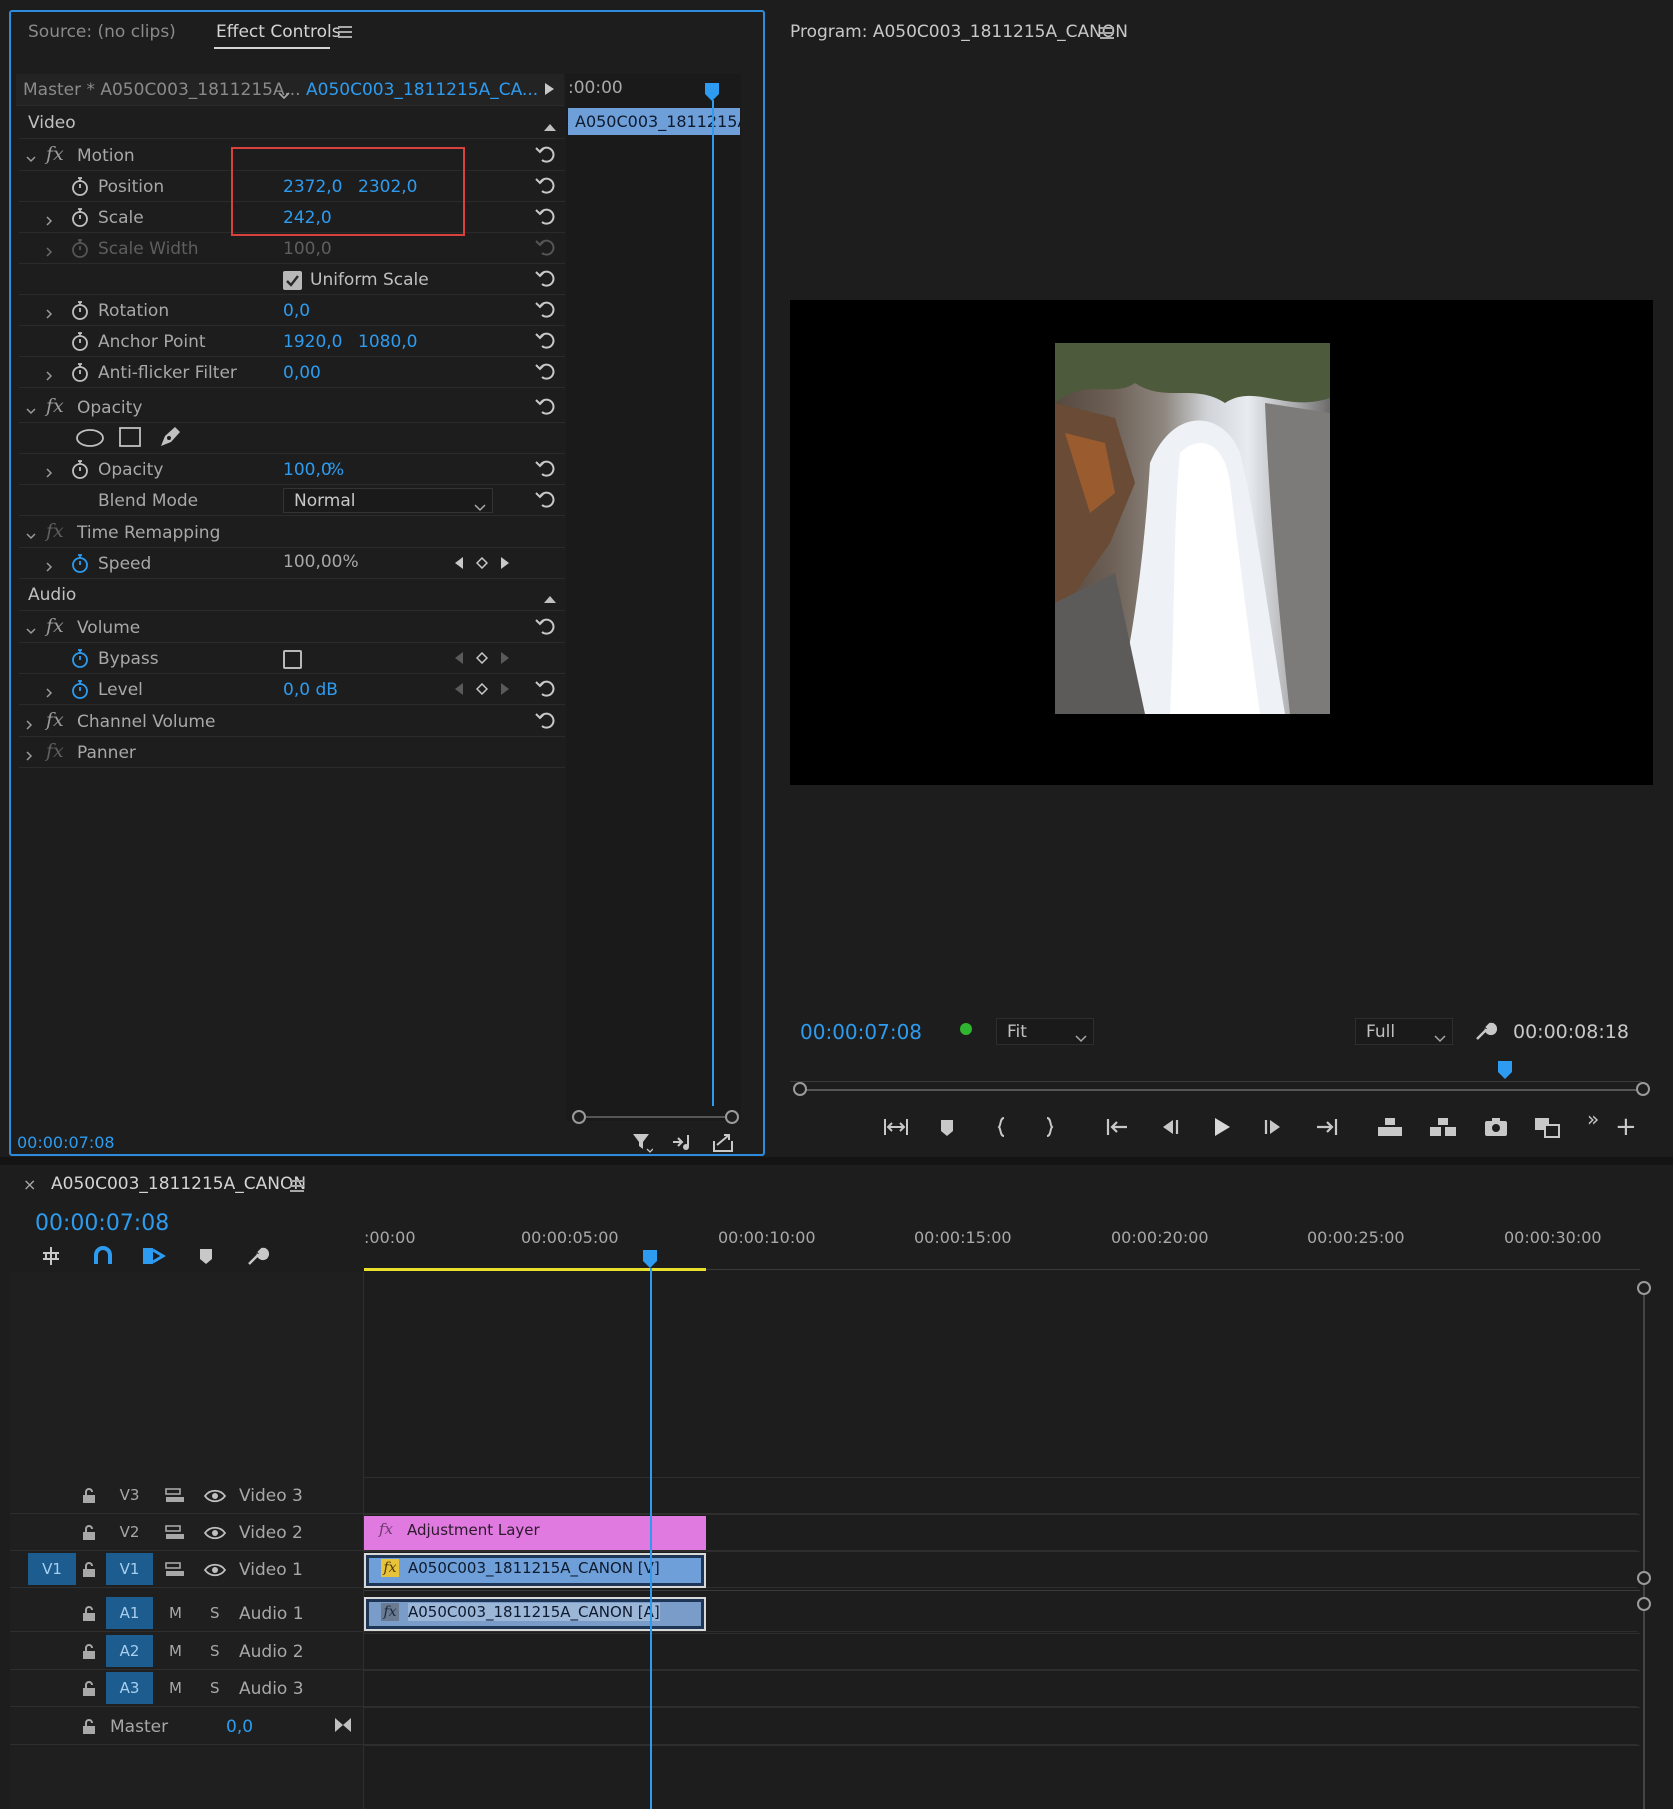 This screenshot has height=1809, width=1673. What do you see at coordinates (307, 470) in the screenshot?
I see `opacity-value: 100,0` at bounding box center [307, 470].